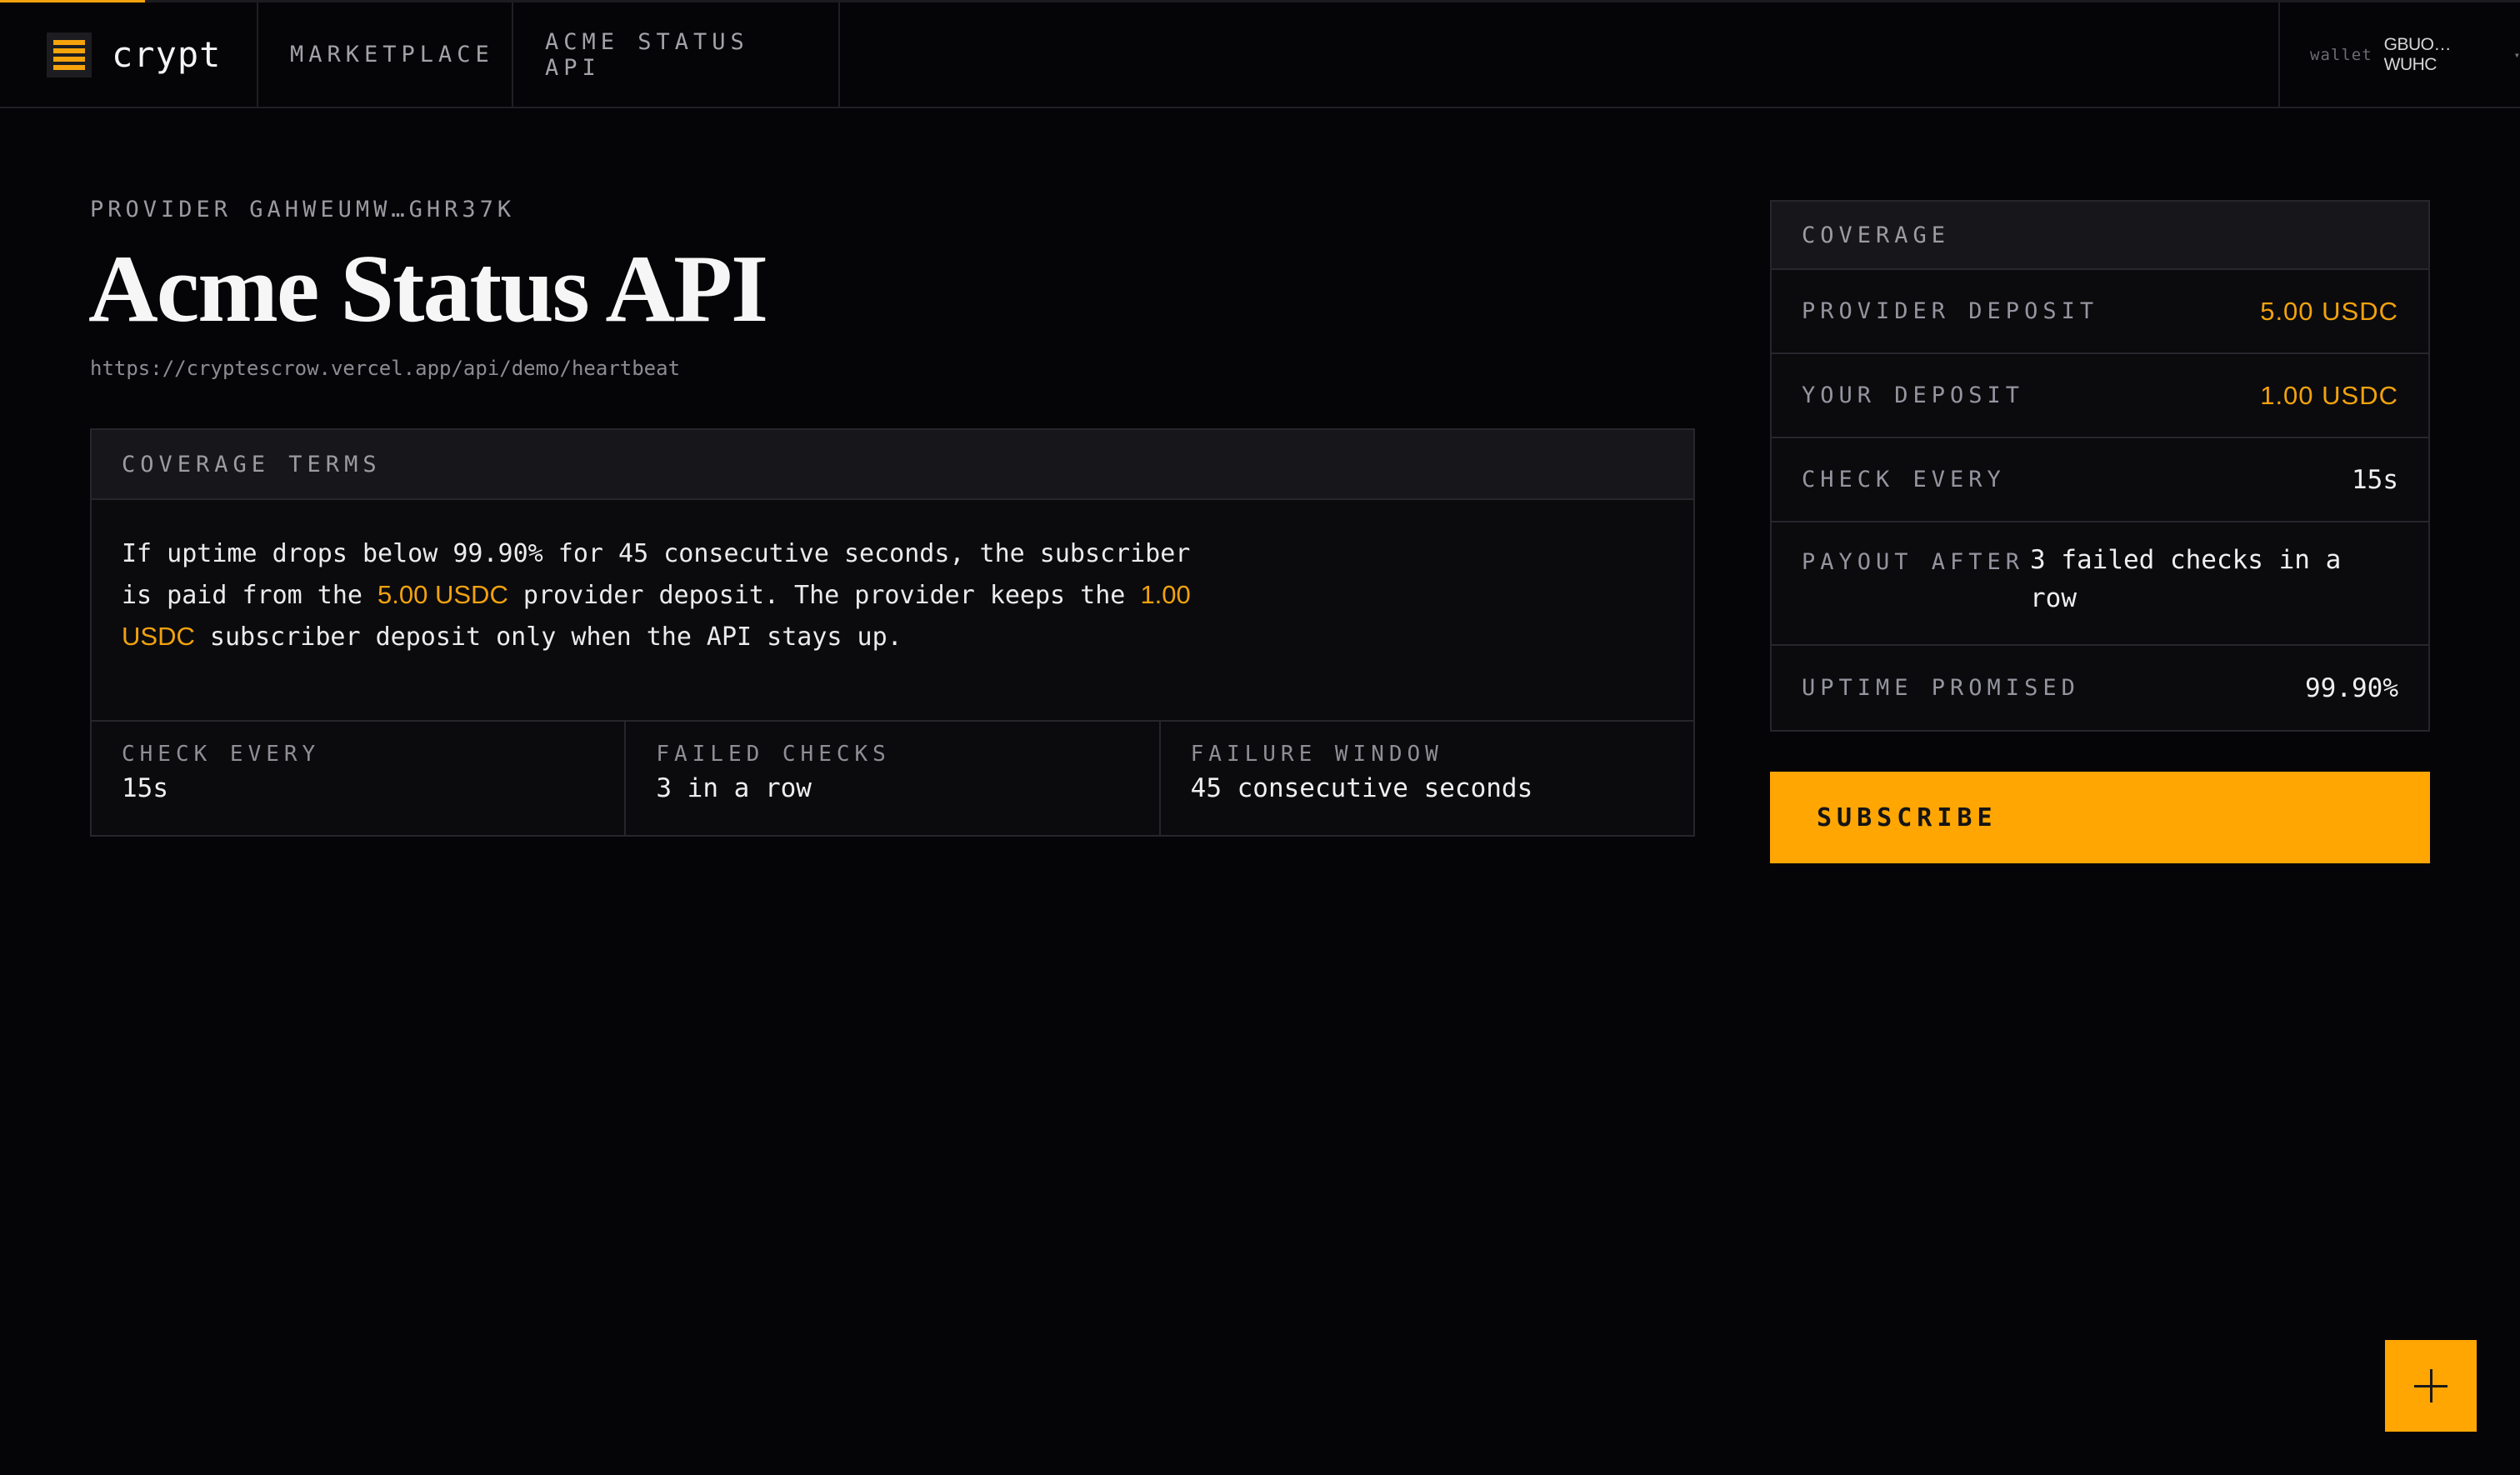  Describe the element at coordinates (359, 778) in the screenshot. I see `stat-check-every: CHECK EVERY 15s` at that location.